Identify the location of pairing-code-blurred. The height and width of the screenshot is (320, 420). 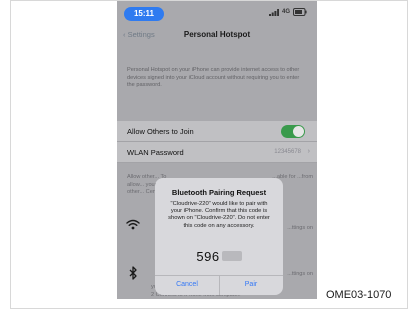
(231, 256).